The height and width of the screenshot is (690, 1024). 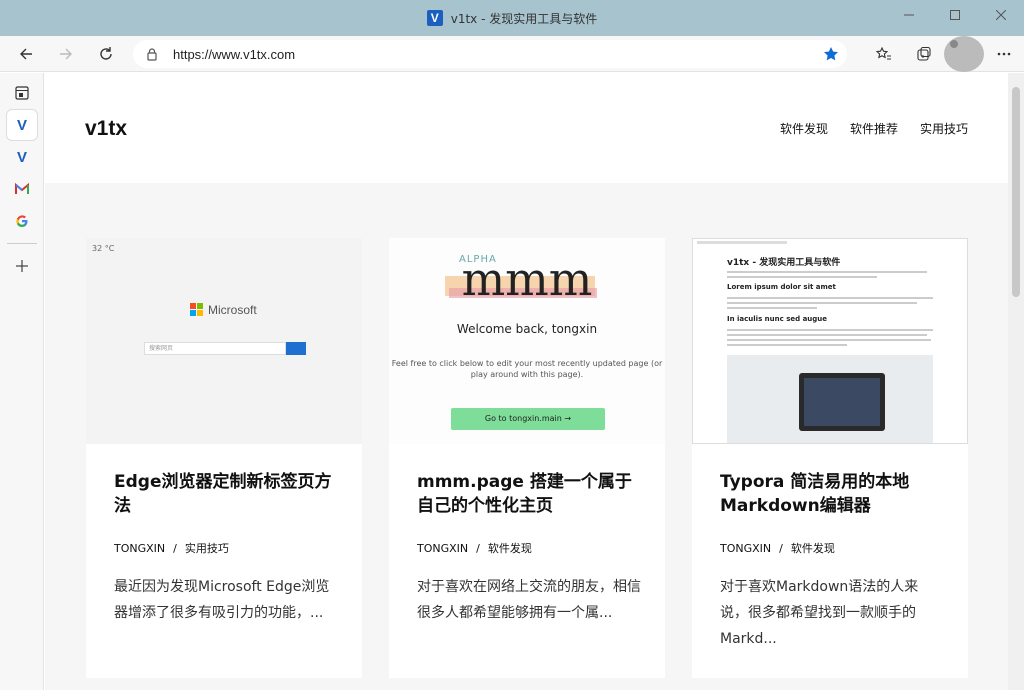 I want to click on browser-toolbar: https://www.v1tx.com, so click(x=512, y=54).